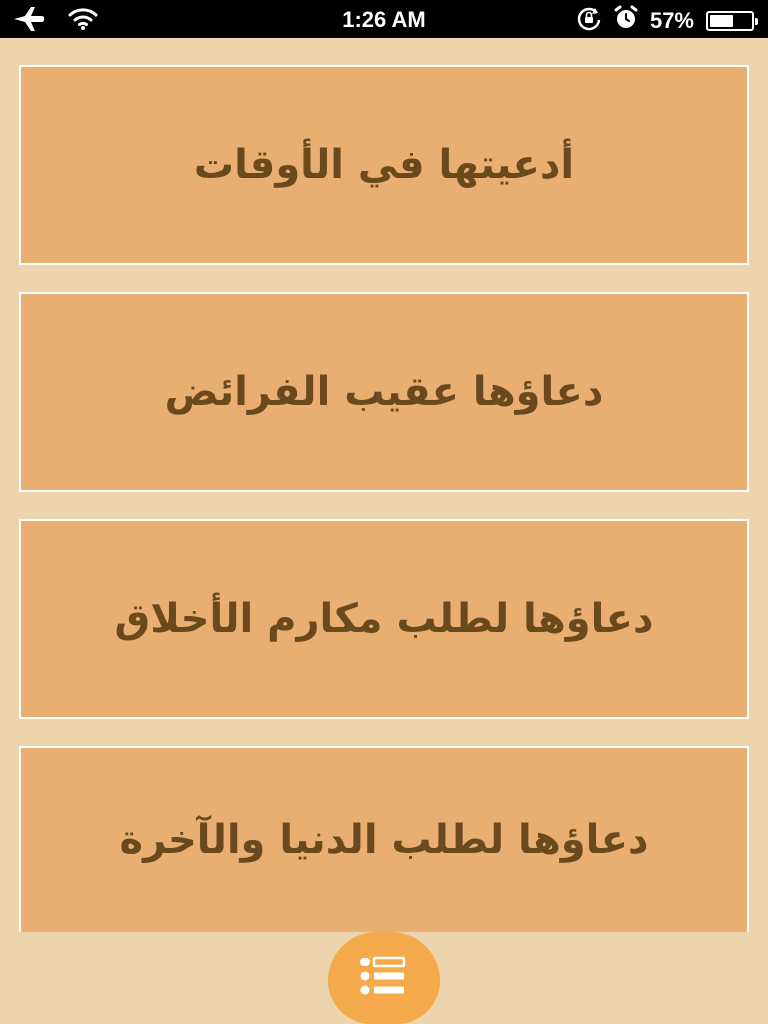 The height and width of the screenshot is (1024, 768). Describe the element at coordinates (384, 19) in the screenshot. I see `status-bar: 1:26 AM 57%` at that location.